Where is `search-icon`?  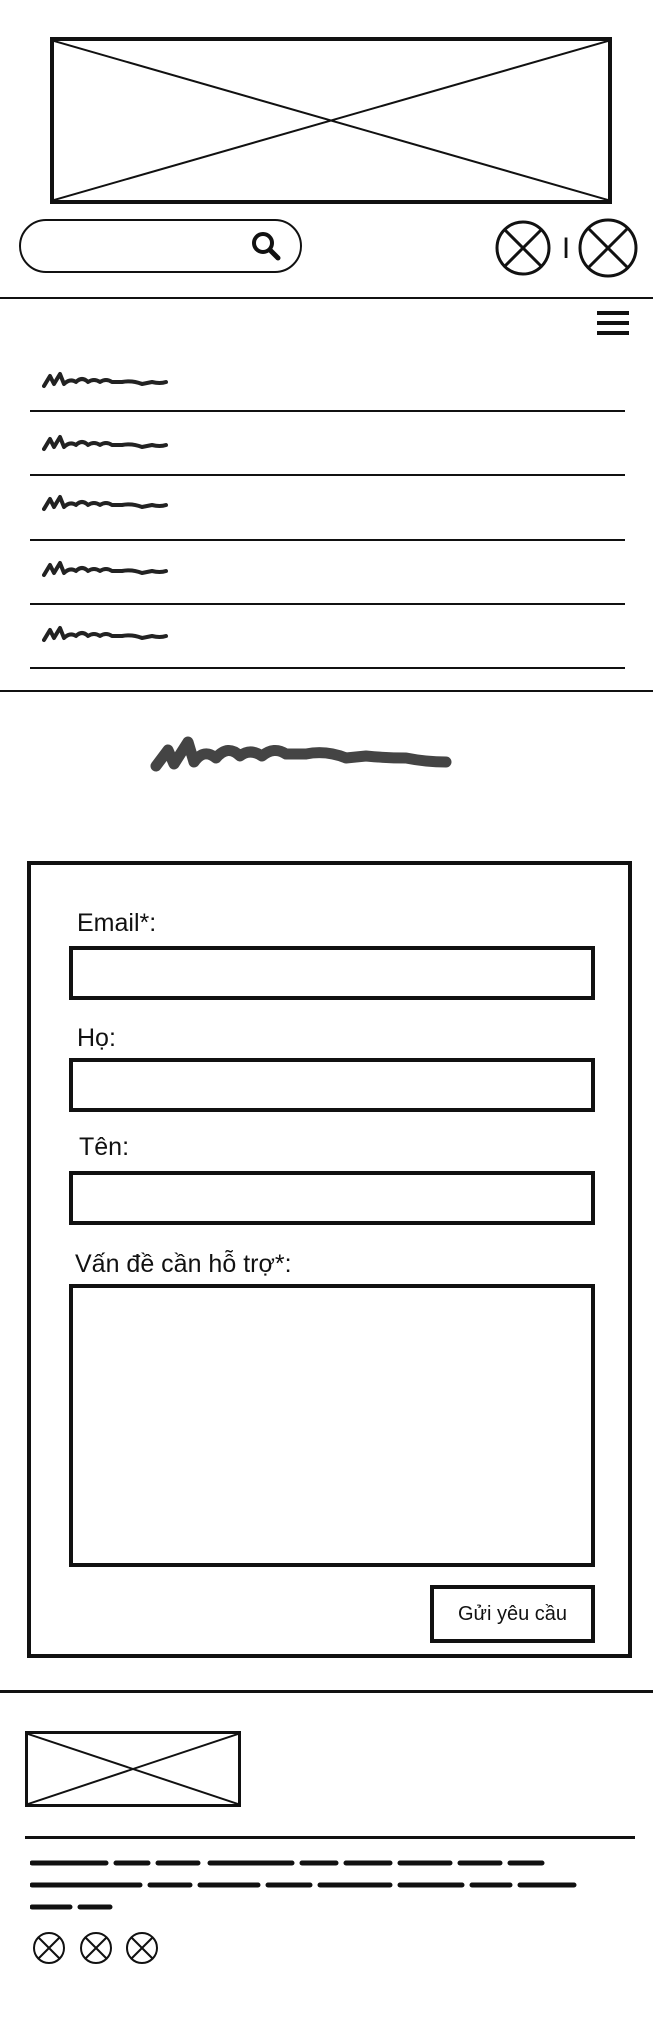
search-icon is located at coordinates (266, 246).